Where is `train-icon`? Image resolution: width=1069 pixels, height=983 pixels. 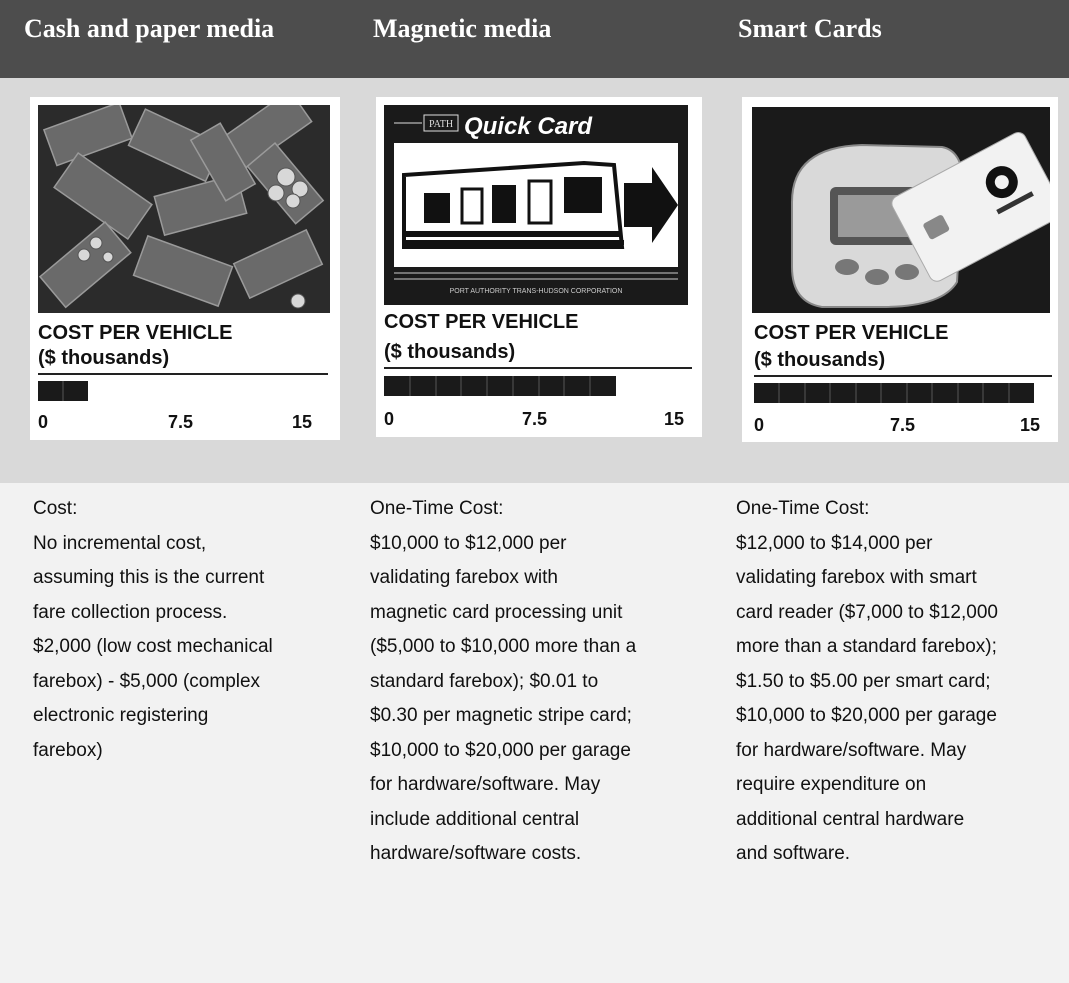
train-icon is located at coordinates (513, 204).